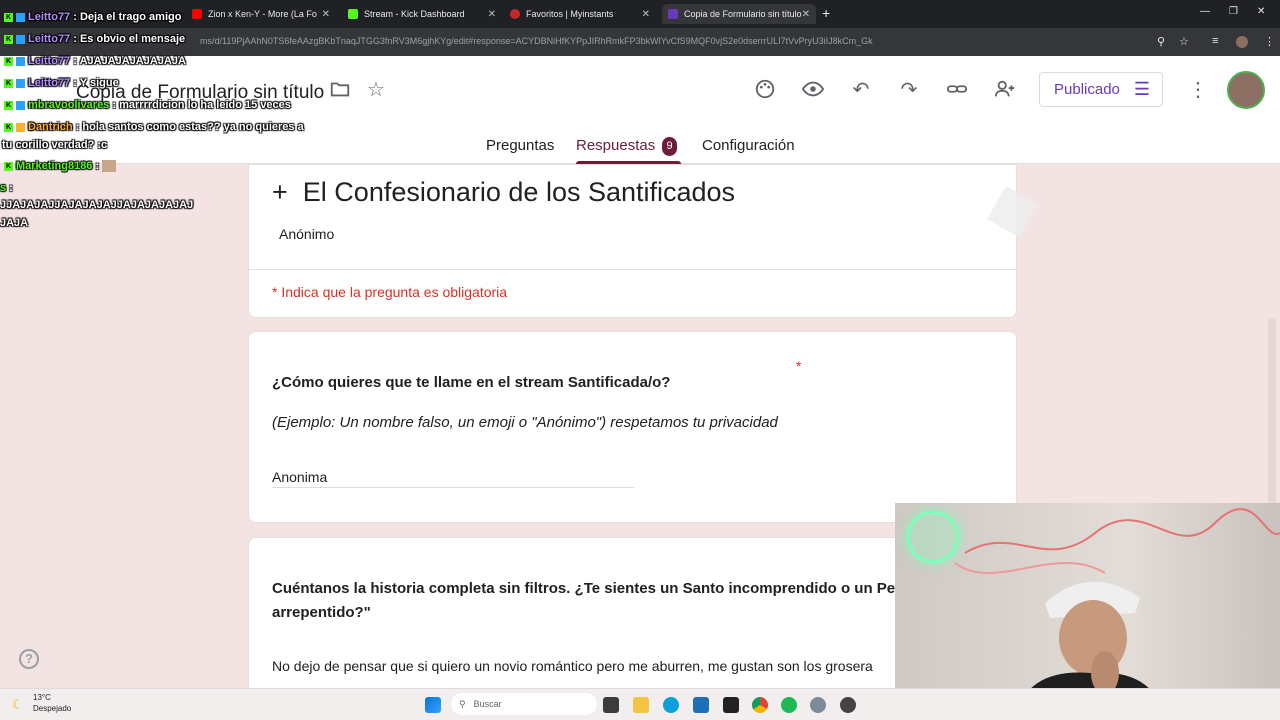  What do you see at coordinates (731, 705) in the screenshot?
I see `yandex-icon` at bounding box center [731, 705].